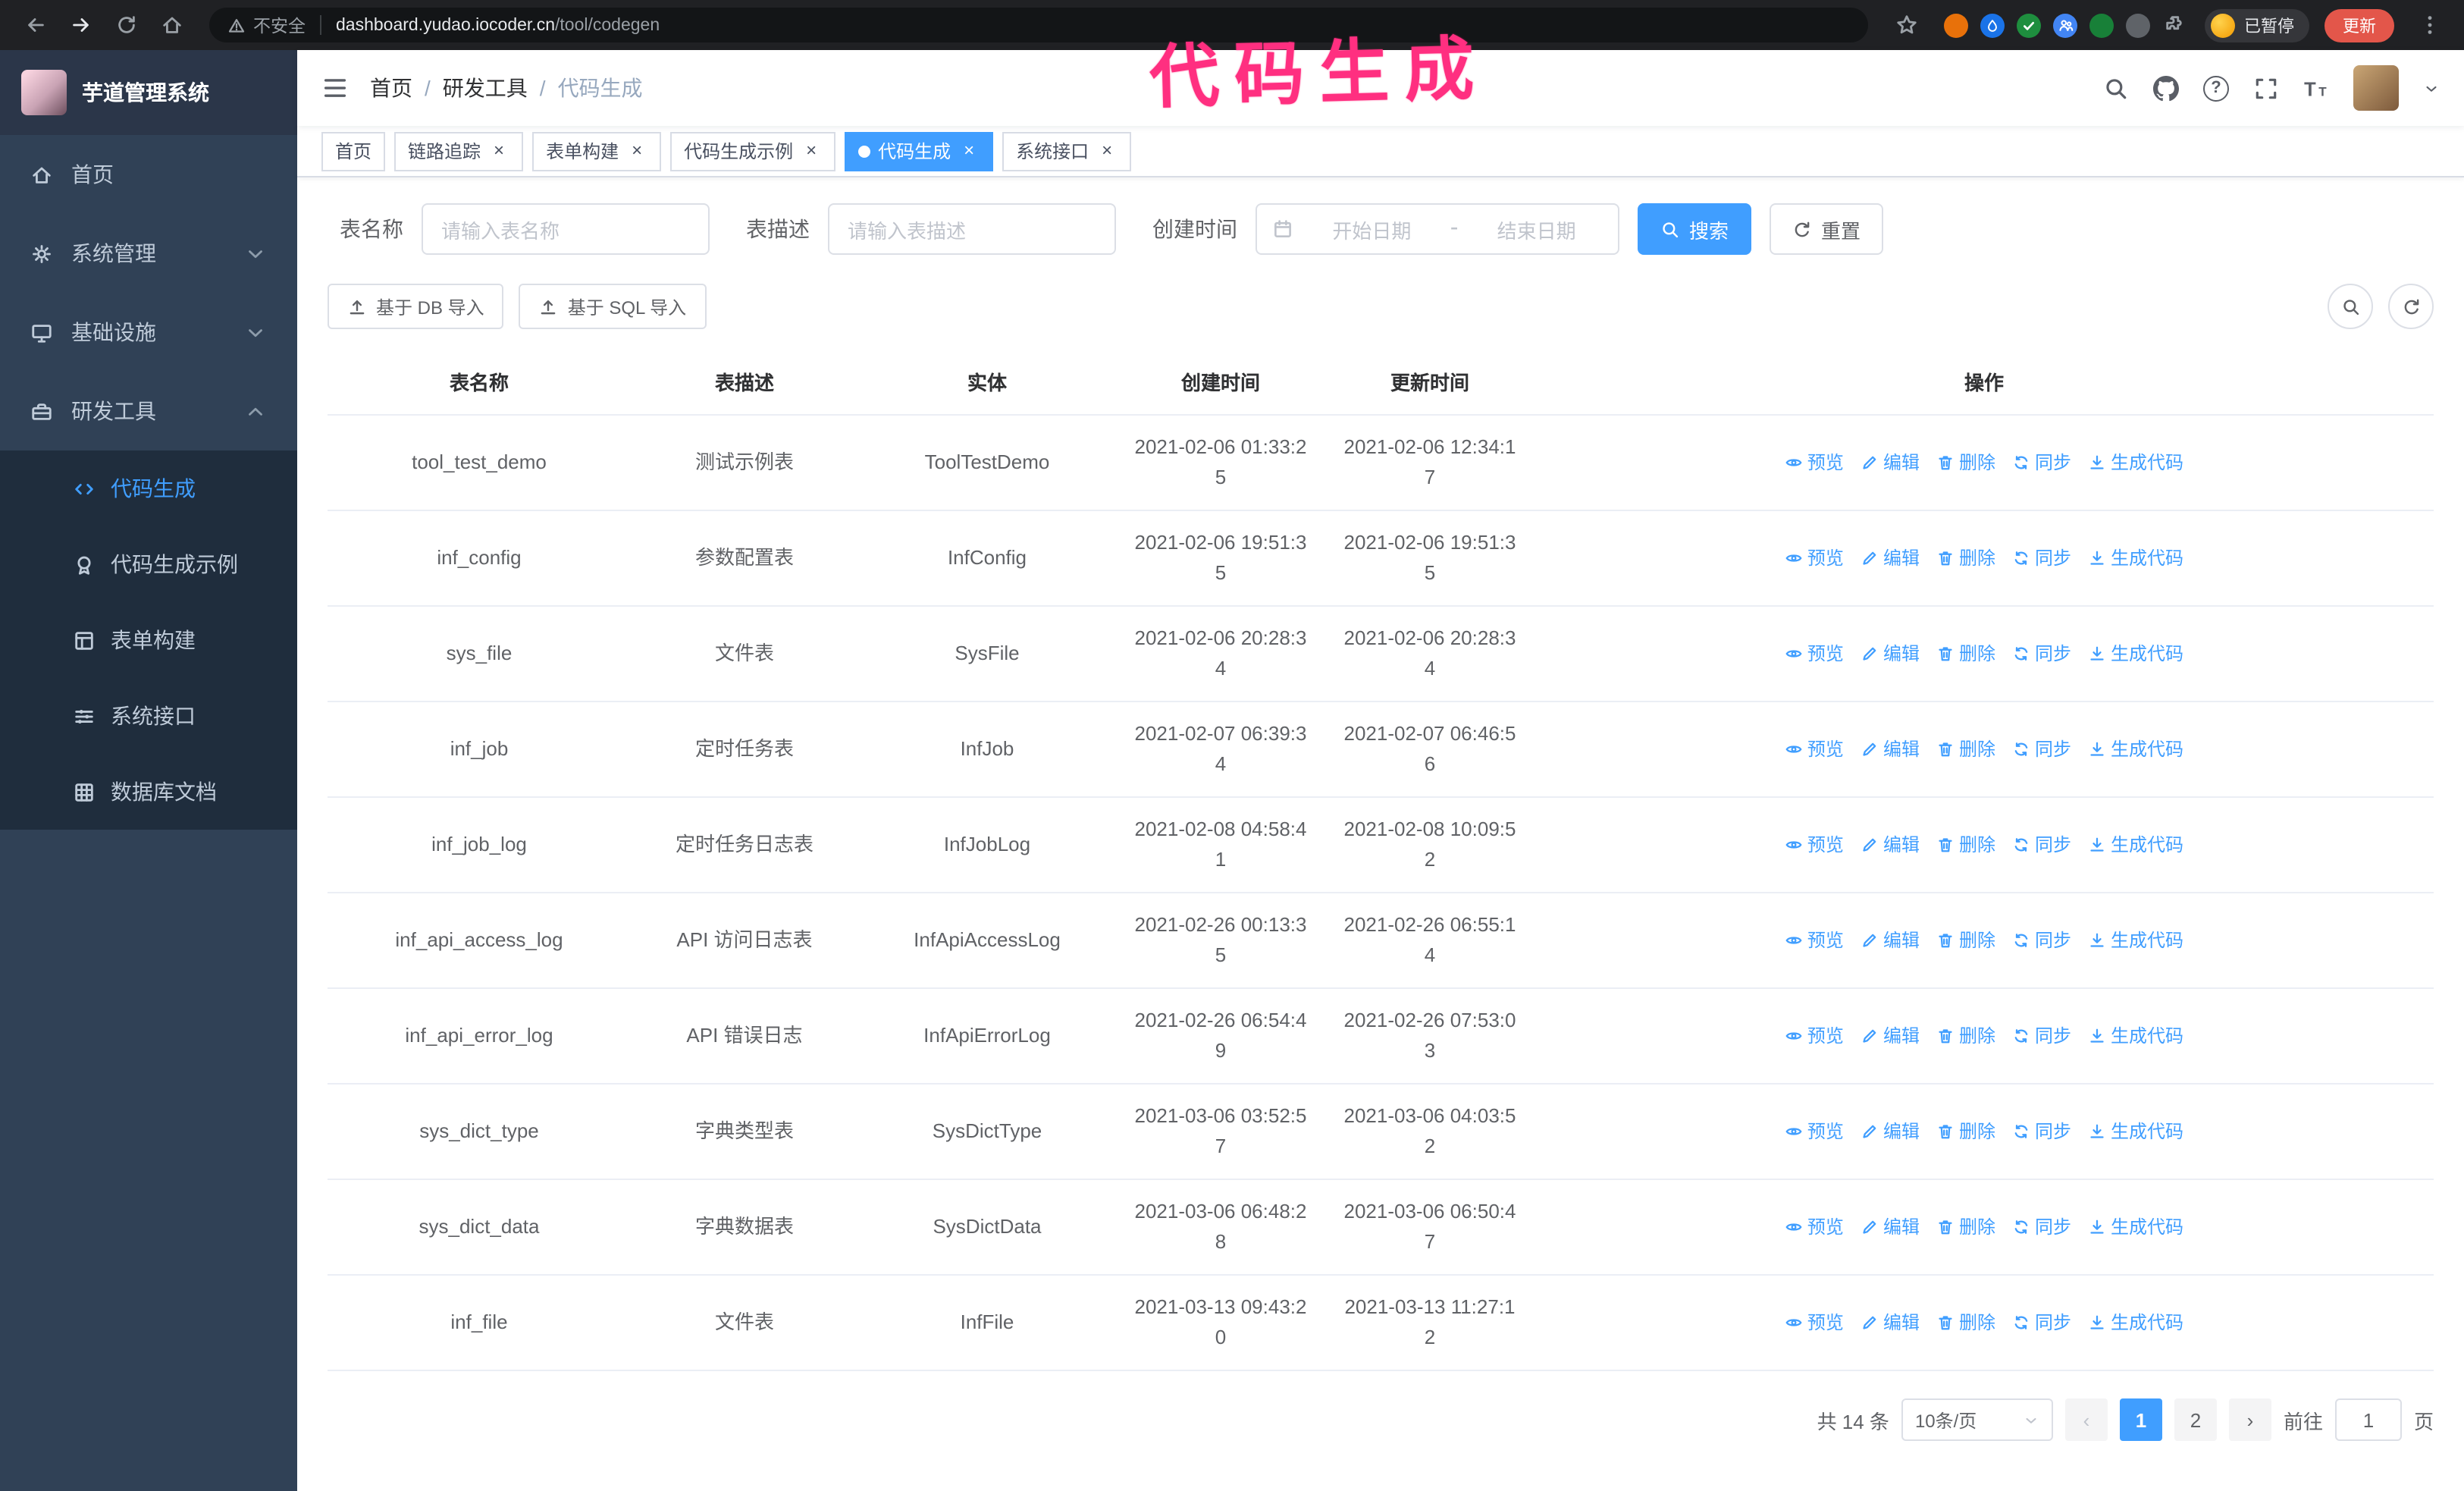 The image size is (2464, 1491). Describe the element at coordinates (2174, 25) in the screenshot. I see `puzzle-extensions-icon` at that location.